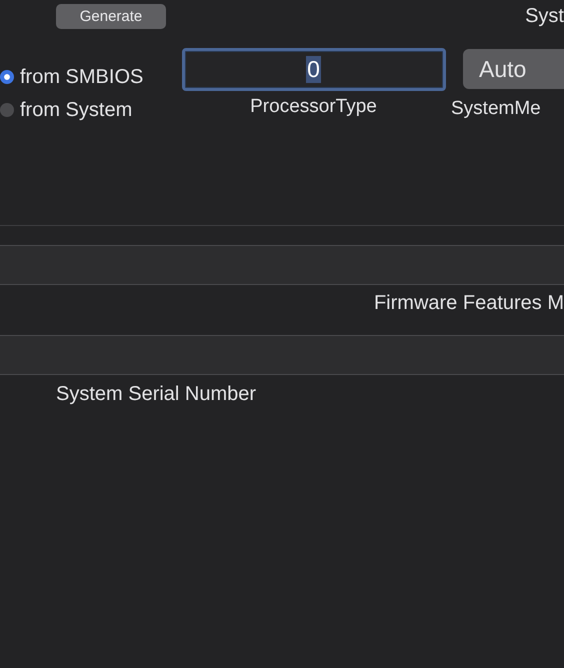 Image resolution: width=564 pixels, height=668 pixels. Describe the element at coordinates (313, 107) in the screenshot. I see `field-label: ProcessorType` at that location.